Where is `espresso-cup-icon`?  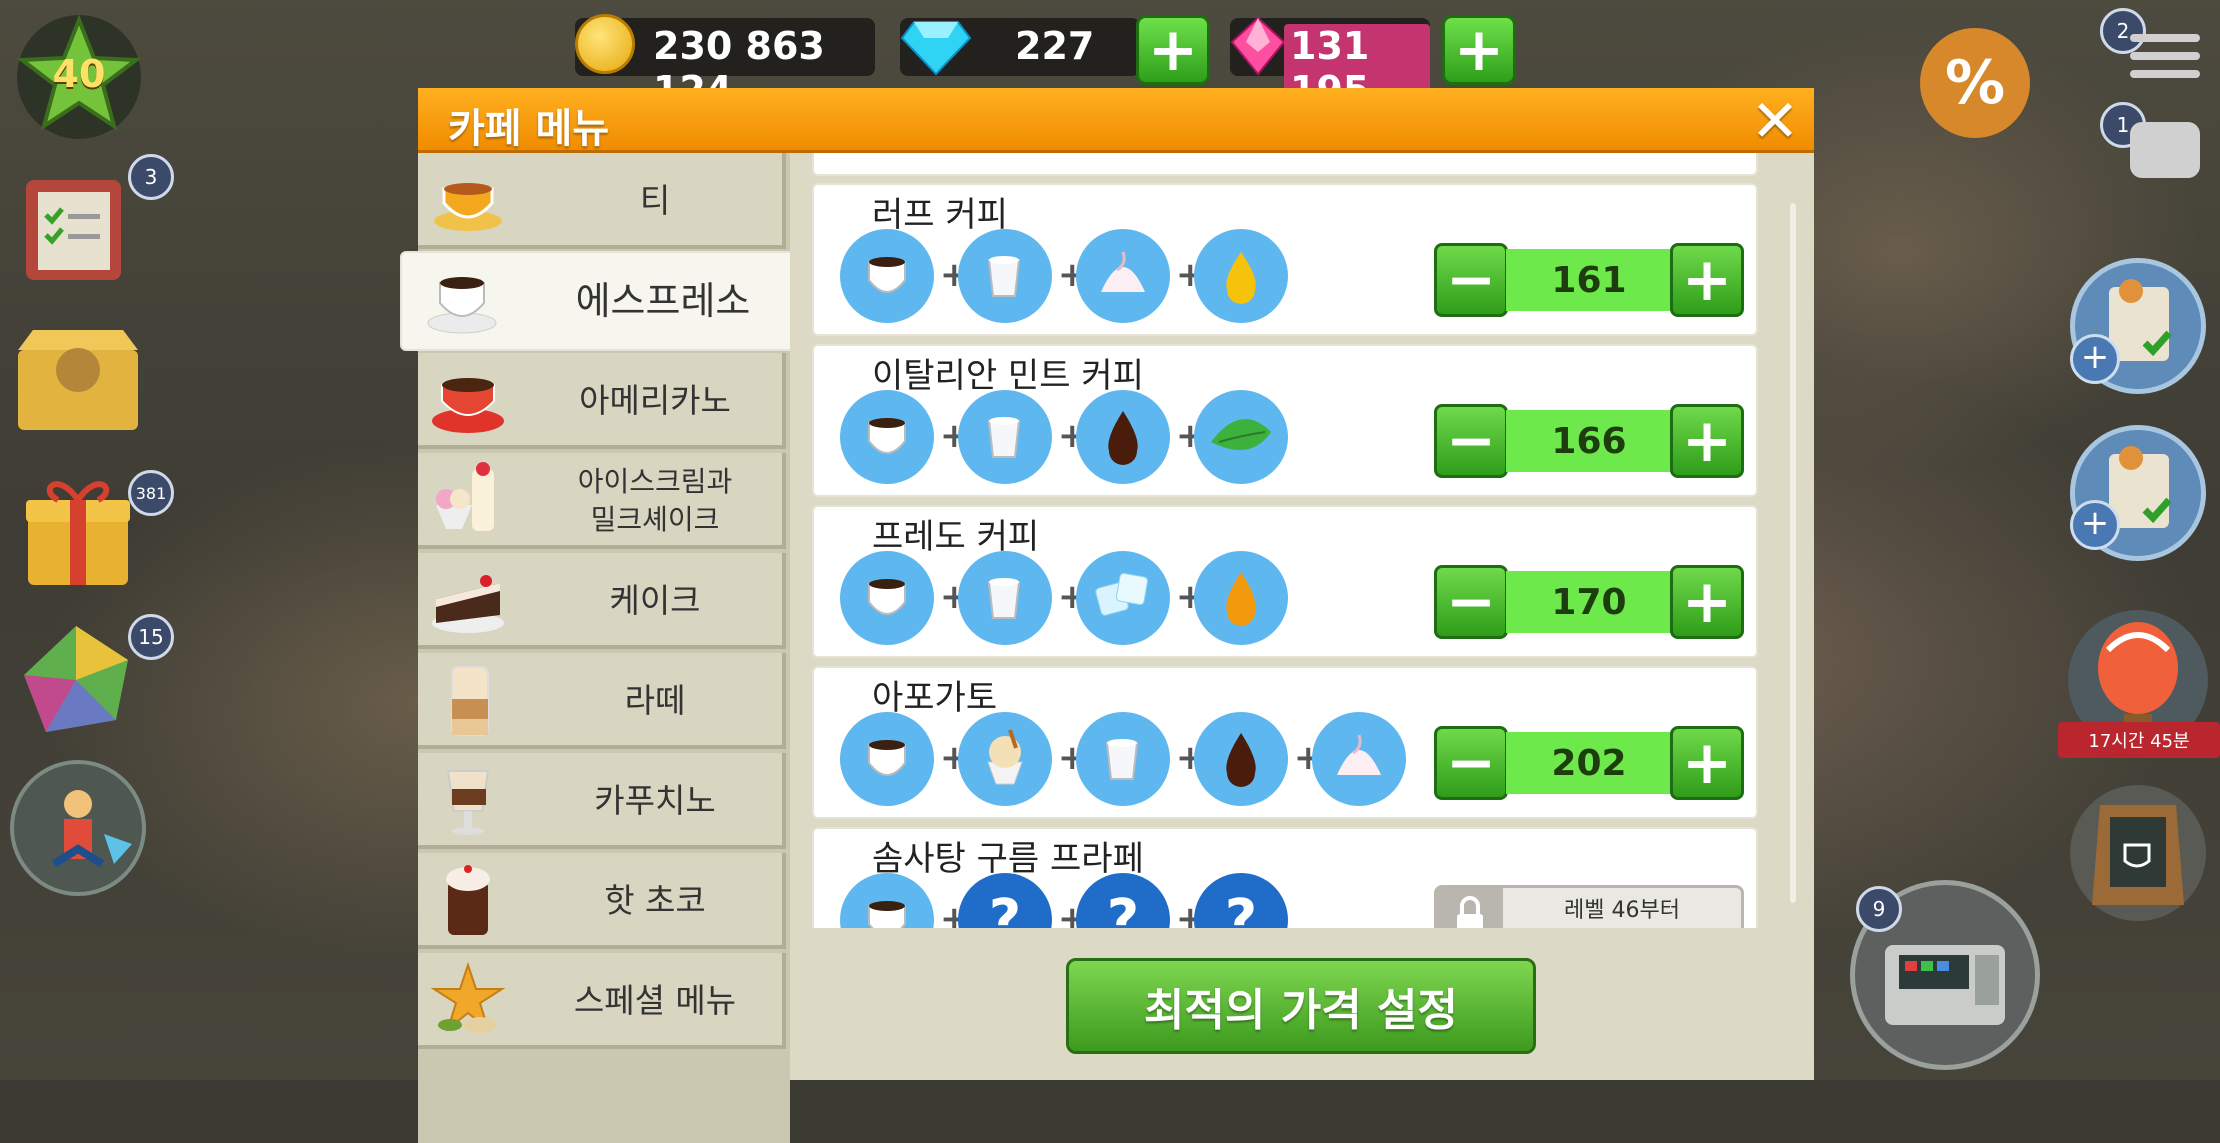 espresso-cup-icon is located at coordinates (462, 305).